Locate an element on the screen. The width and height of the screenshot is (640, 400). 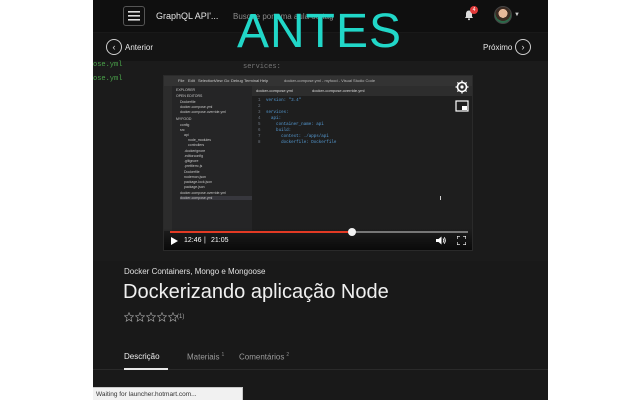
explorer-row: EXPLORER is located at coordinates (186, 90).